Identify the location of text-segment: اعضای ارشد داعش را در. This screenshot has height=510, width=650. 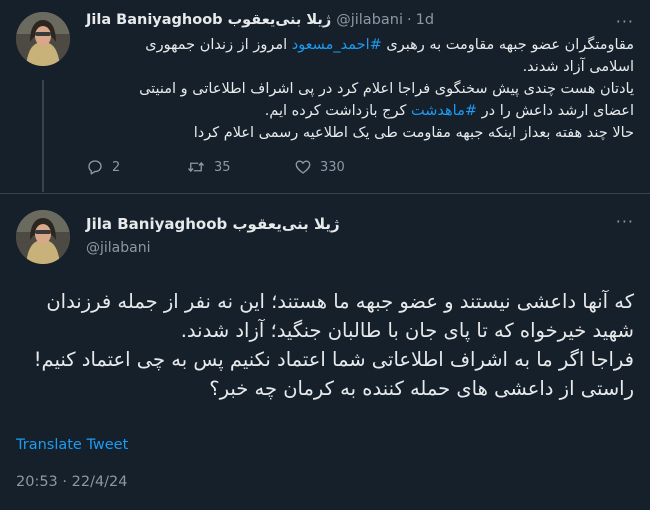
(555, 111).